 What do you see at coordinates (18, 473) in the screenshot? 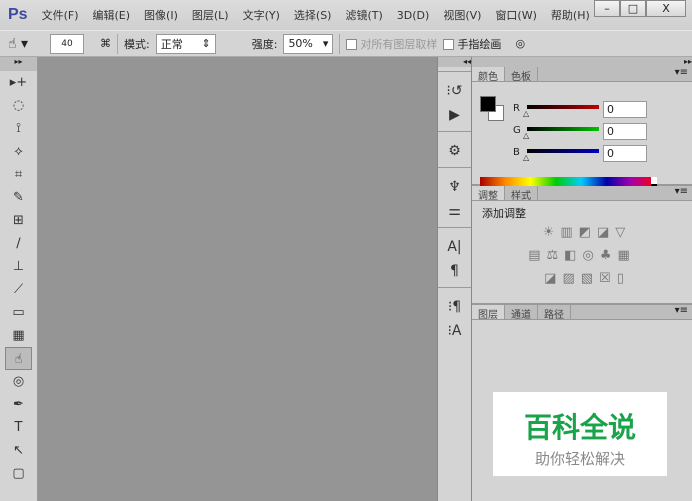
I see `tool-17-icon: ▢` at bounding box center [18, 473].